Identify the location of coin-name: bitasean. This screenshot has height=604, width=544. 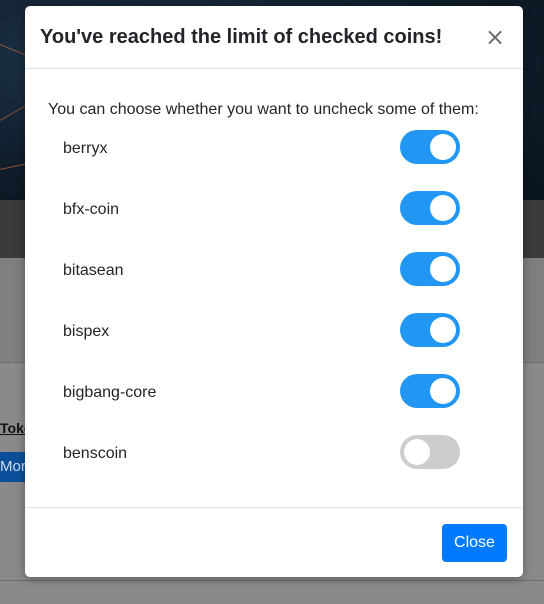
(93, 270).